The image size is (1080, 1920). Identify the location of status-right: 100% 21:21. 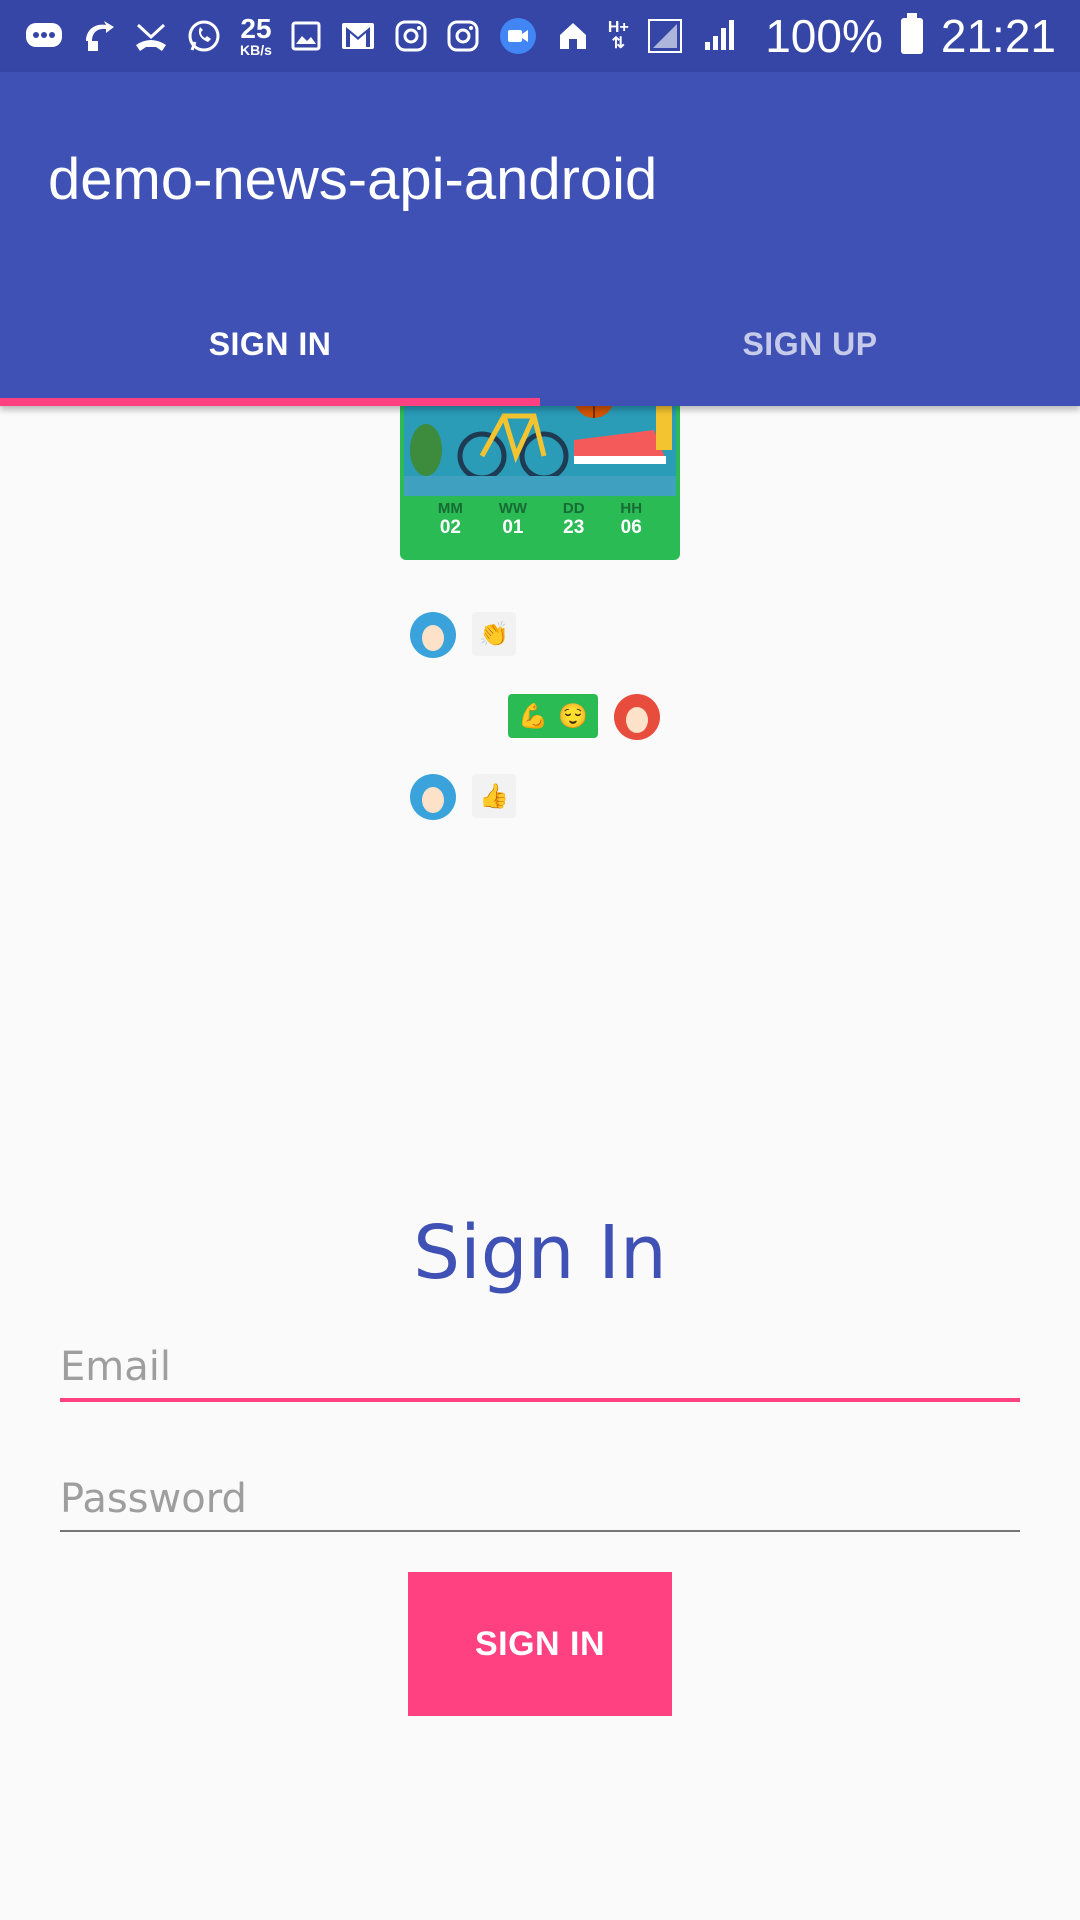
(910, 36).